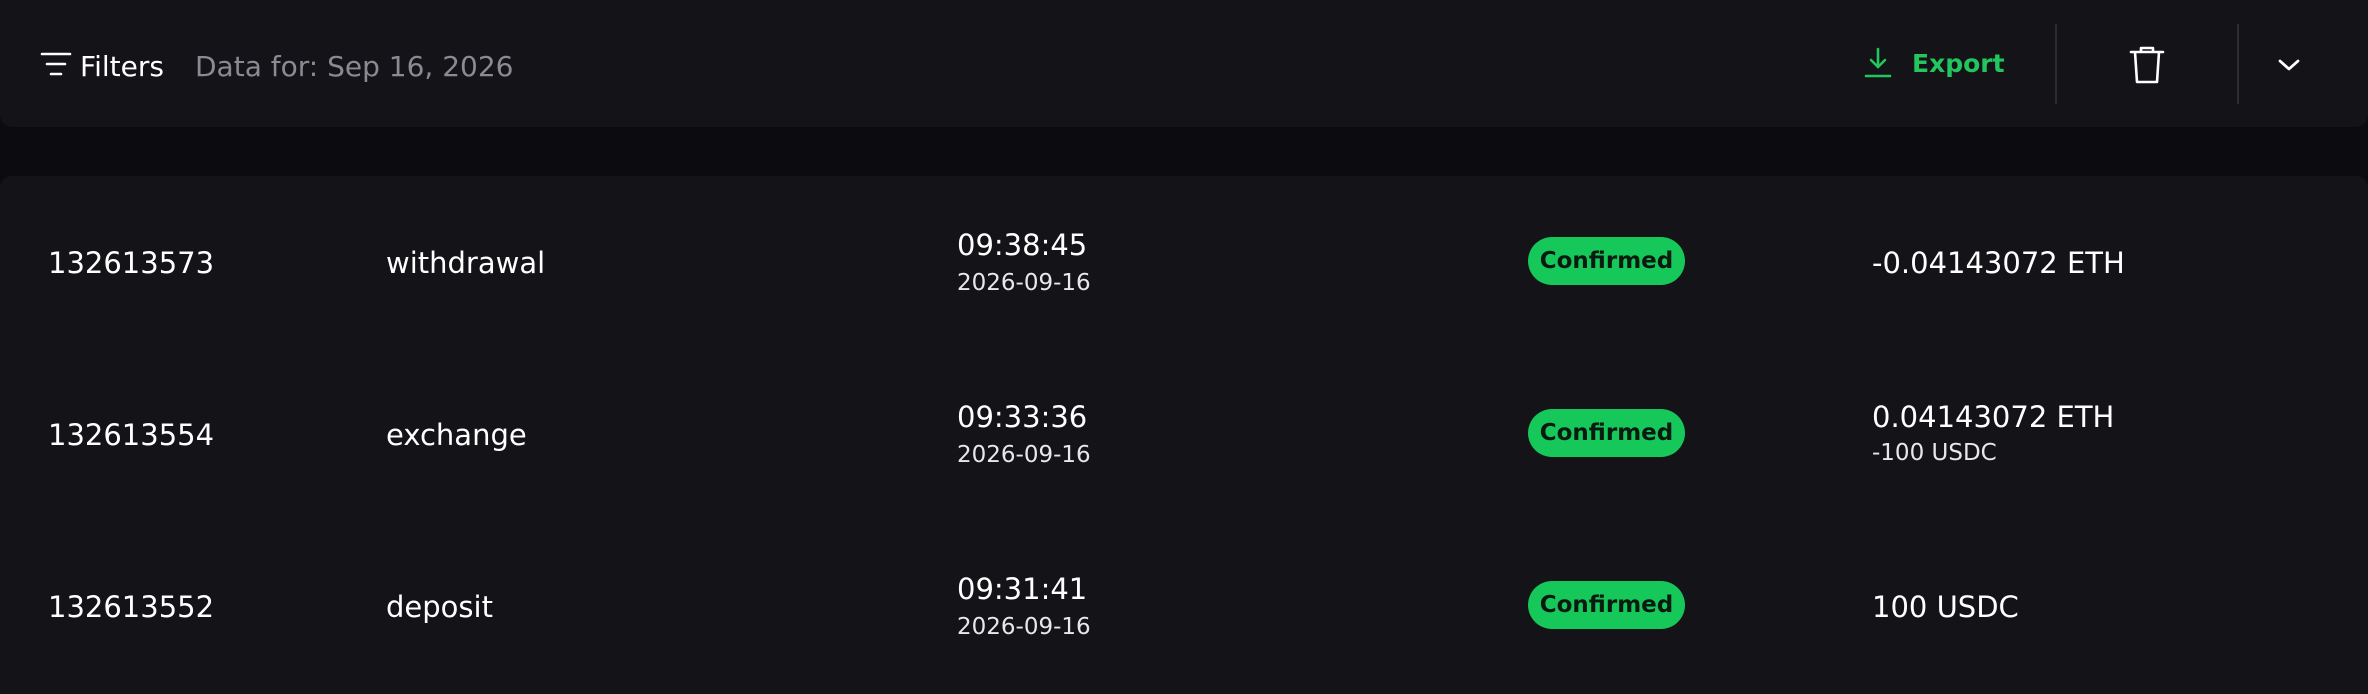 The width and height of the screenshot is (2368, 694). I want to click on amount-primary: 0.04143072 ETH, so click(1993, 417).